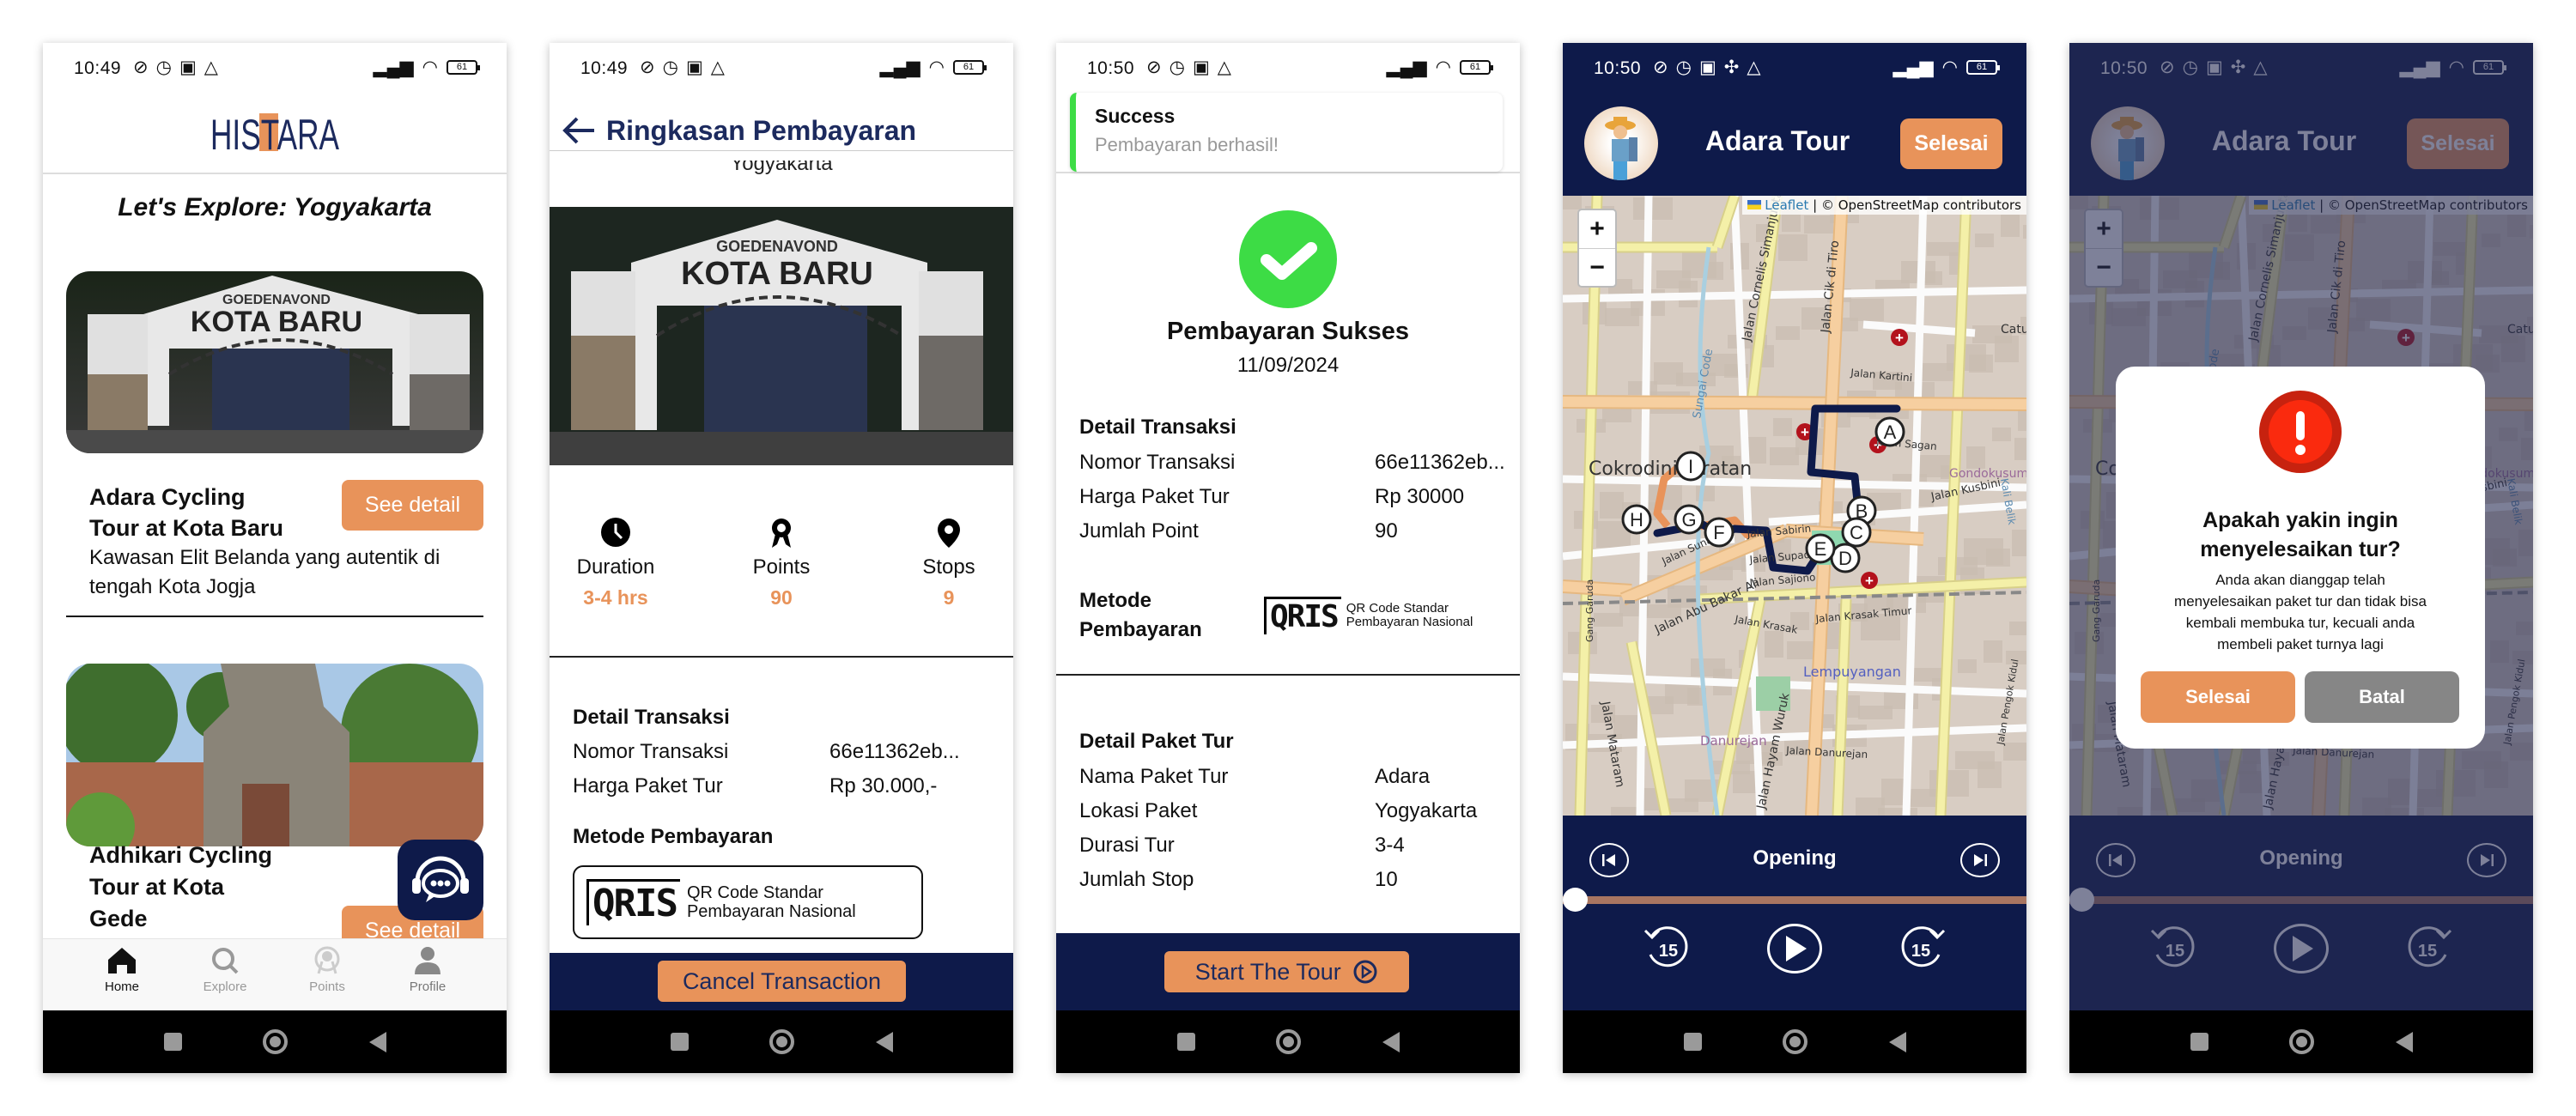 This screenshot has width=2576, height=1116. I want to click on forward-button: 15, so click(1922, 950).